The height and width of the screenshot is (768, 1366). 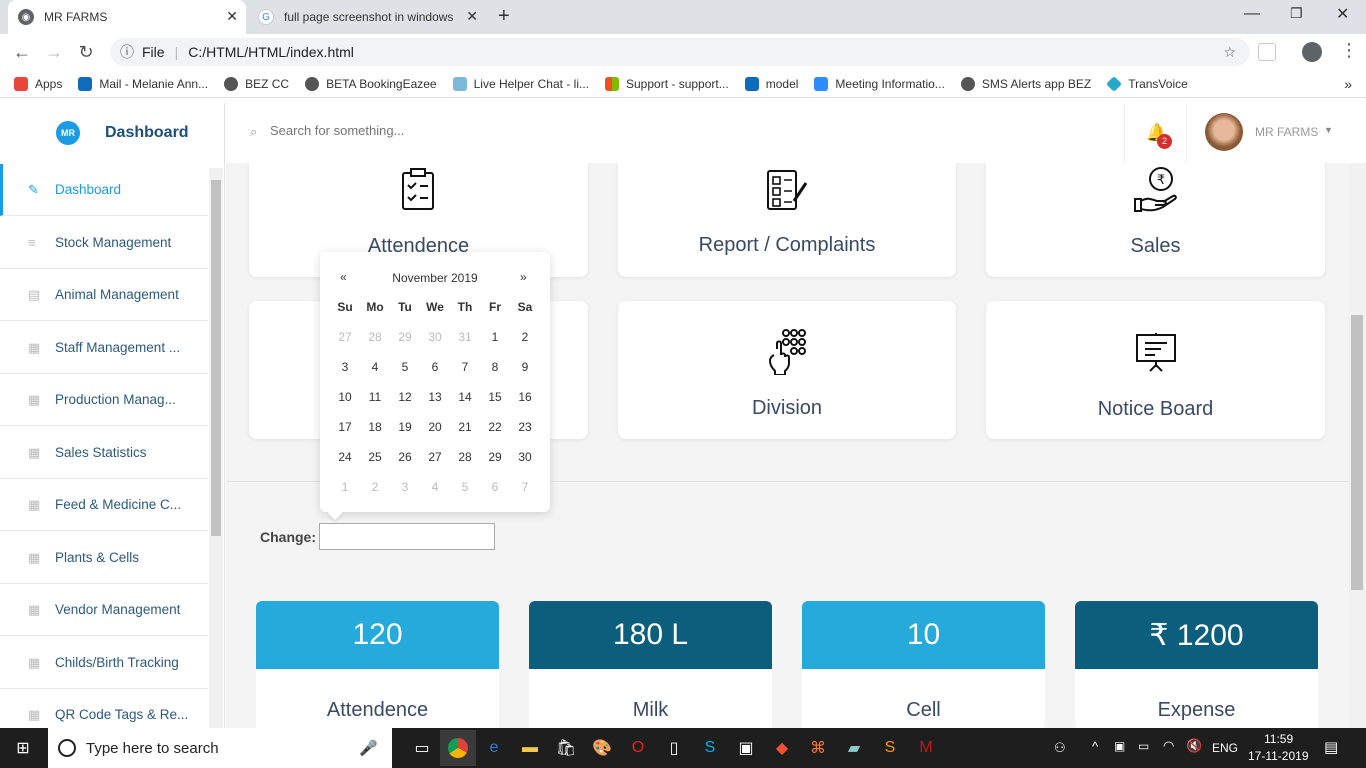 What do you see at coordinates (405, 337) in the screenshot?
I see `day-cell-other-month: 29` at bounding box center [405, 337].